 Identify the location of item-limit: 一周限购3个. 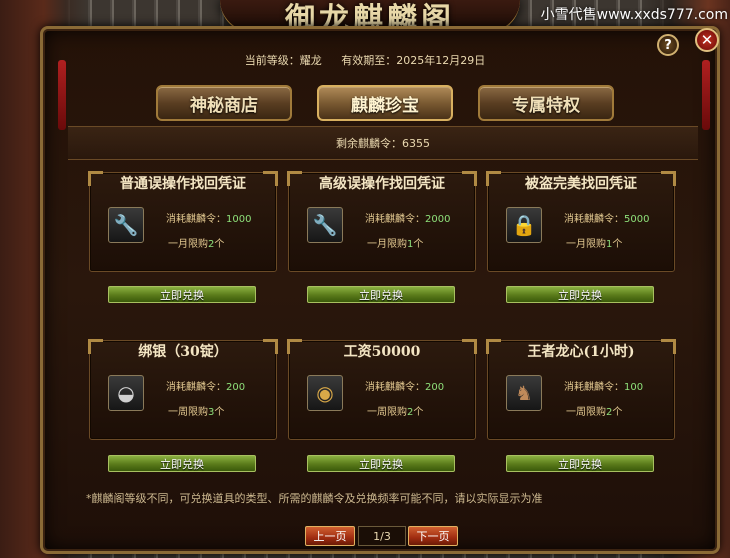
(196, 412).